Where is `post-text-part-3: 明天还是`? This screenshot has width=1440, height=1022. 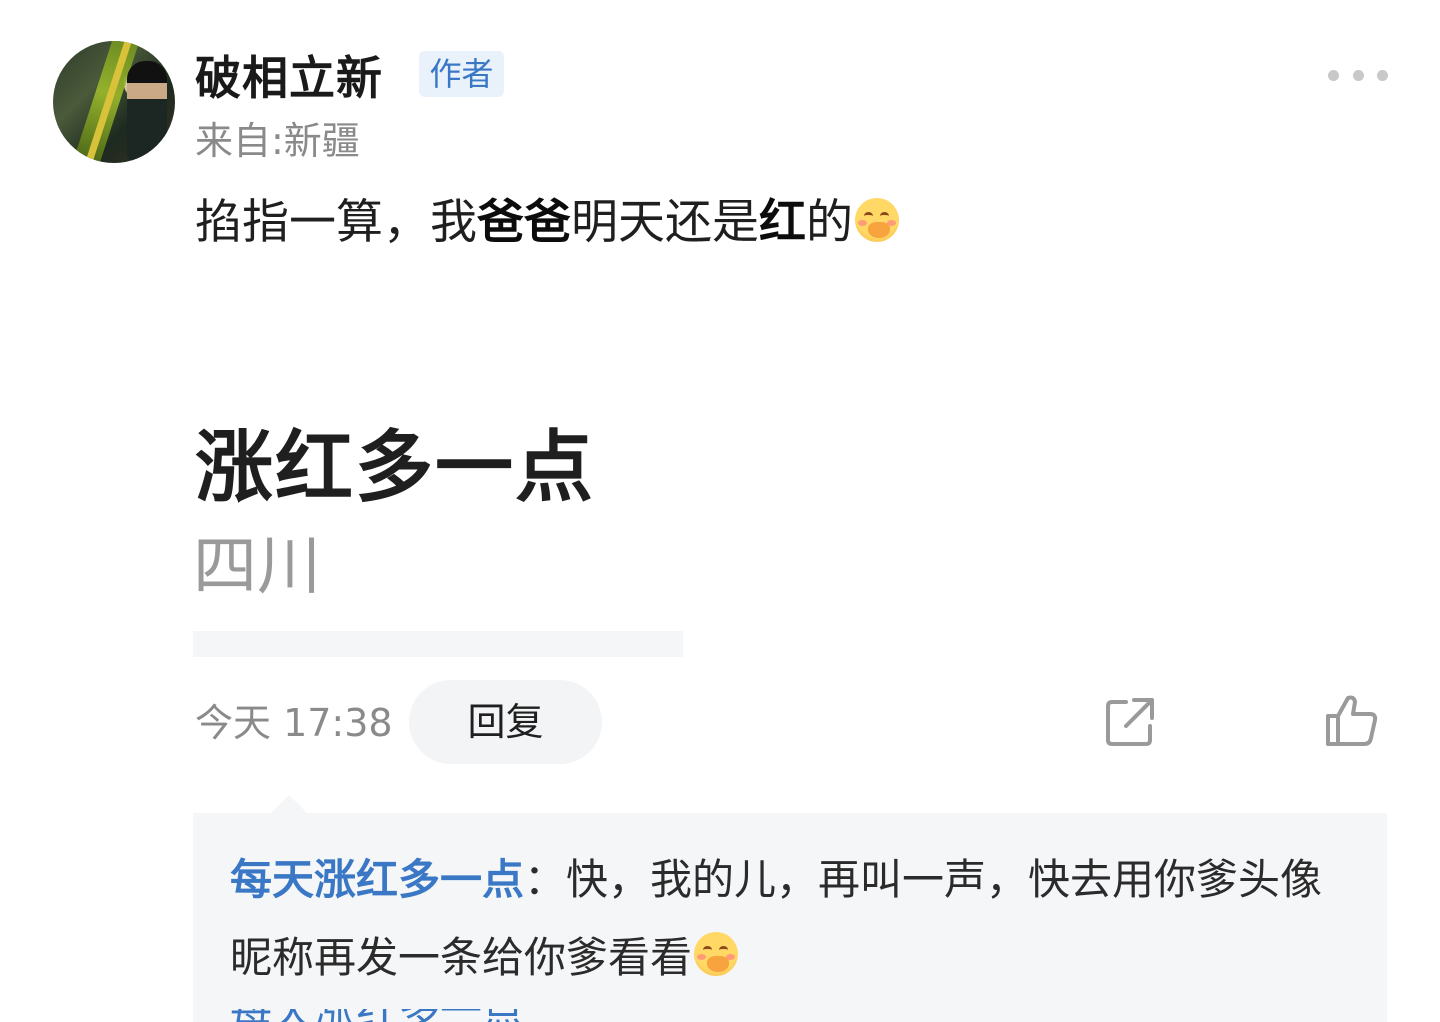 post-text-part-3: 明天还是 is located at coordinates (665, 222).